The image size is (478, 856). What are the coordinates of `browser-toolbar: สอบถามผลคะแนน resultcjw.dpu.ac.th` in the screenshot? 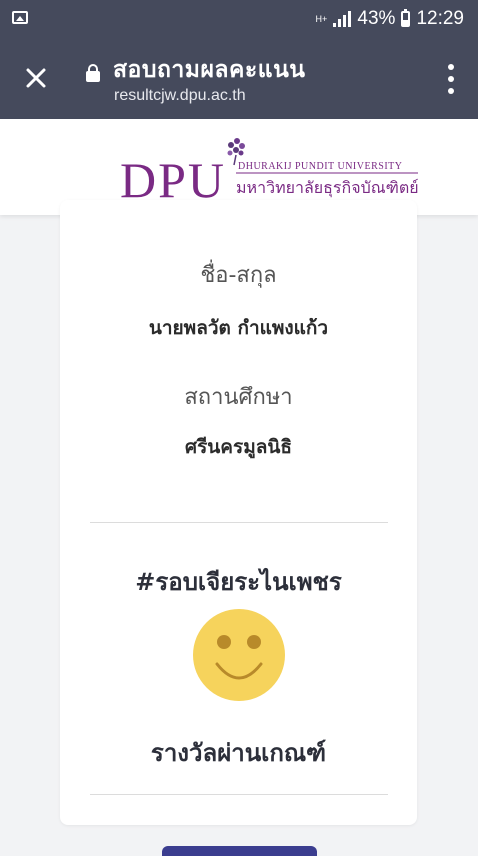 It's located at (239, 78).